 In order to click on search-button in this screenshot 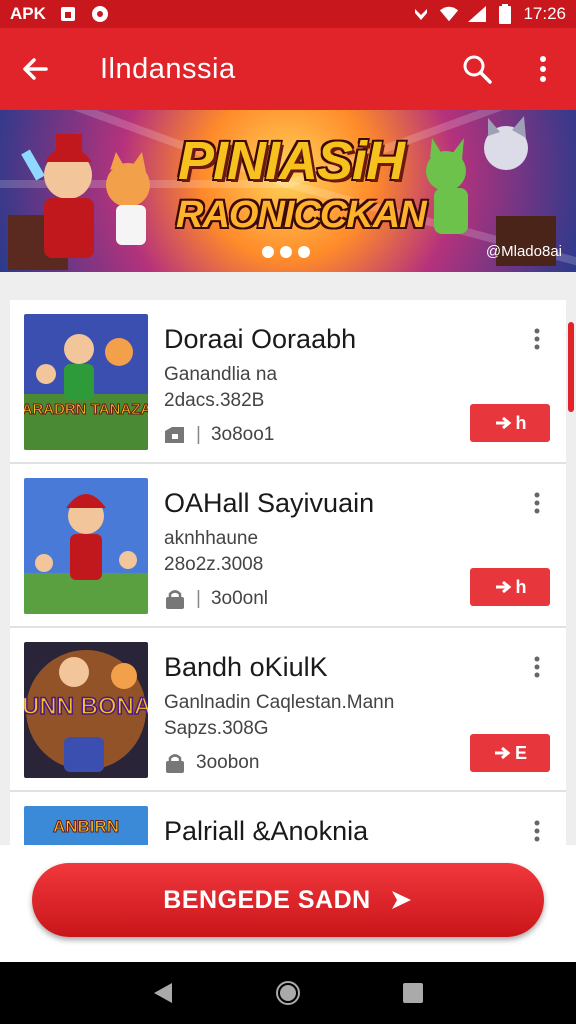, I will do `click(477, 69)`.